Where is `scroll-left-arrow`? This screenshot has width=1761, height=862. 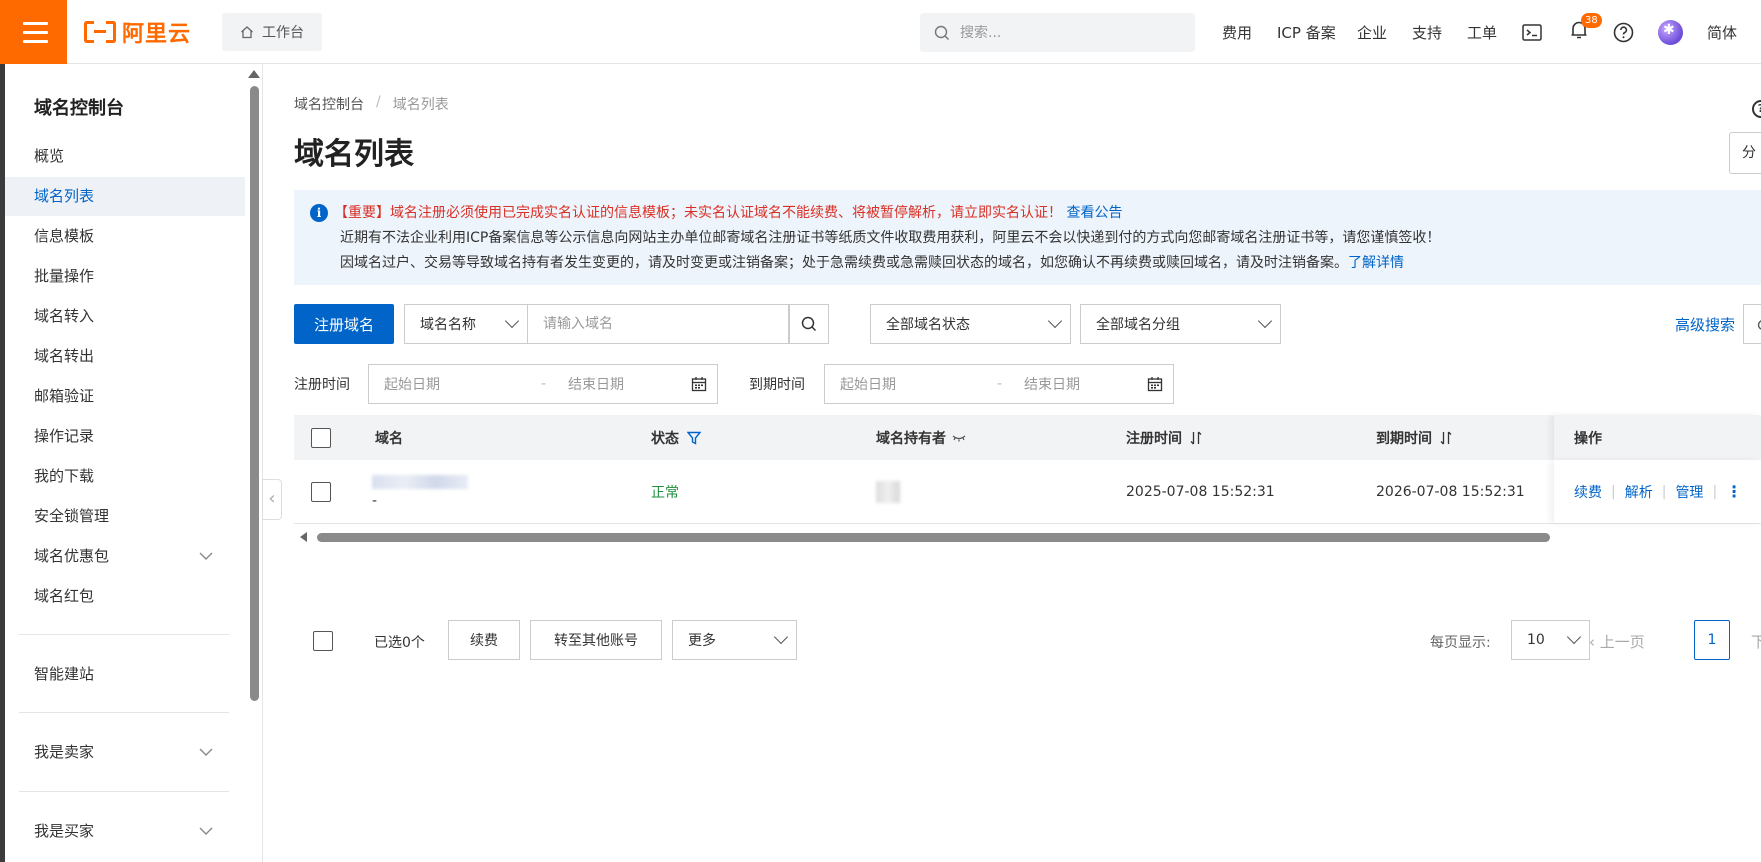
scroll-left-arrow is located at coordinates (303, 537).